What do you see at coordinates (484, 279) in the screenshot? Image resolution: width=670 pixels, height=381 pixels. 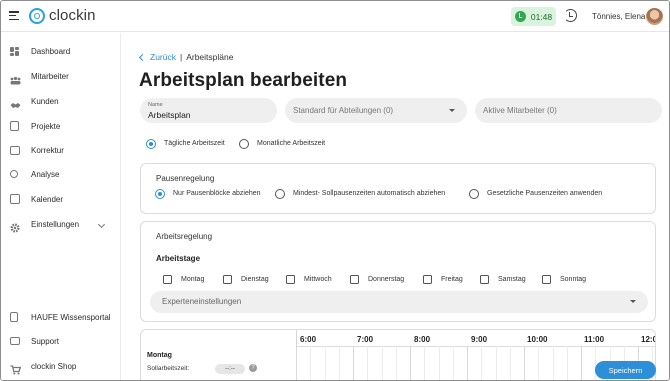 I see `checkbox-samstag` at bounding box center [484, 279].